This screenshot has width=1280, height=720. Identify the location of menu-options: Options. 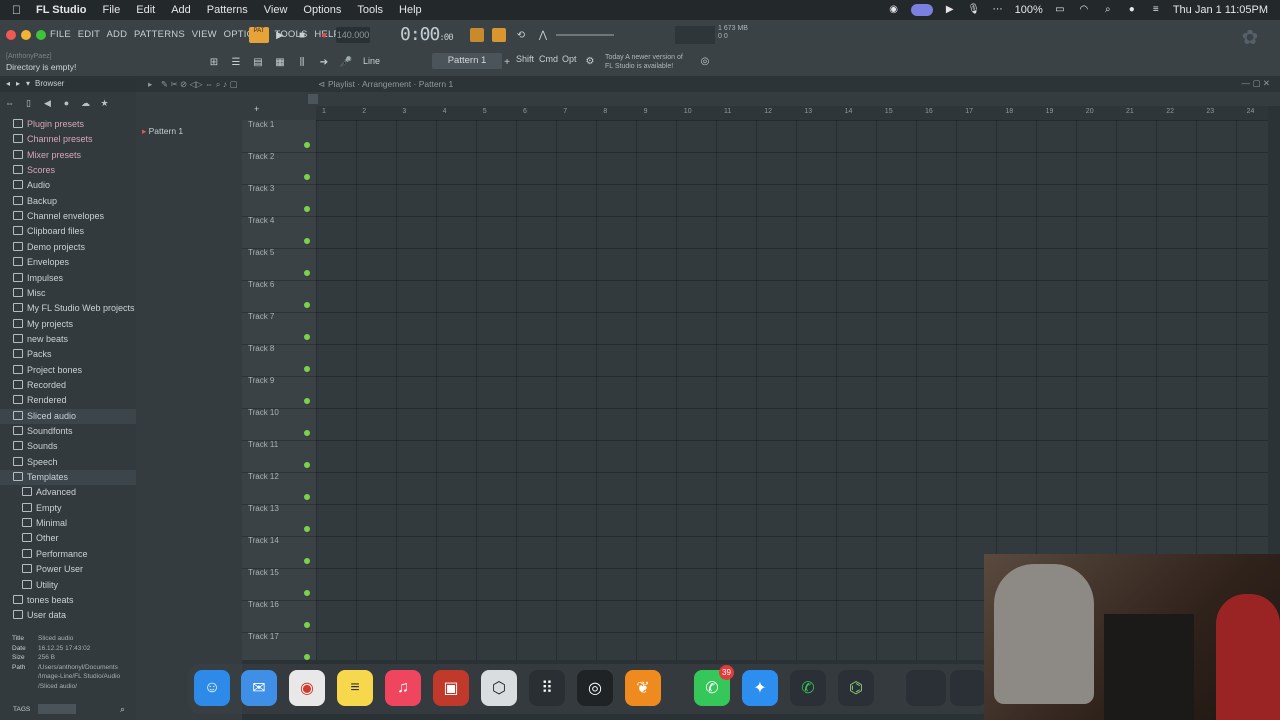
(322, 10).